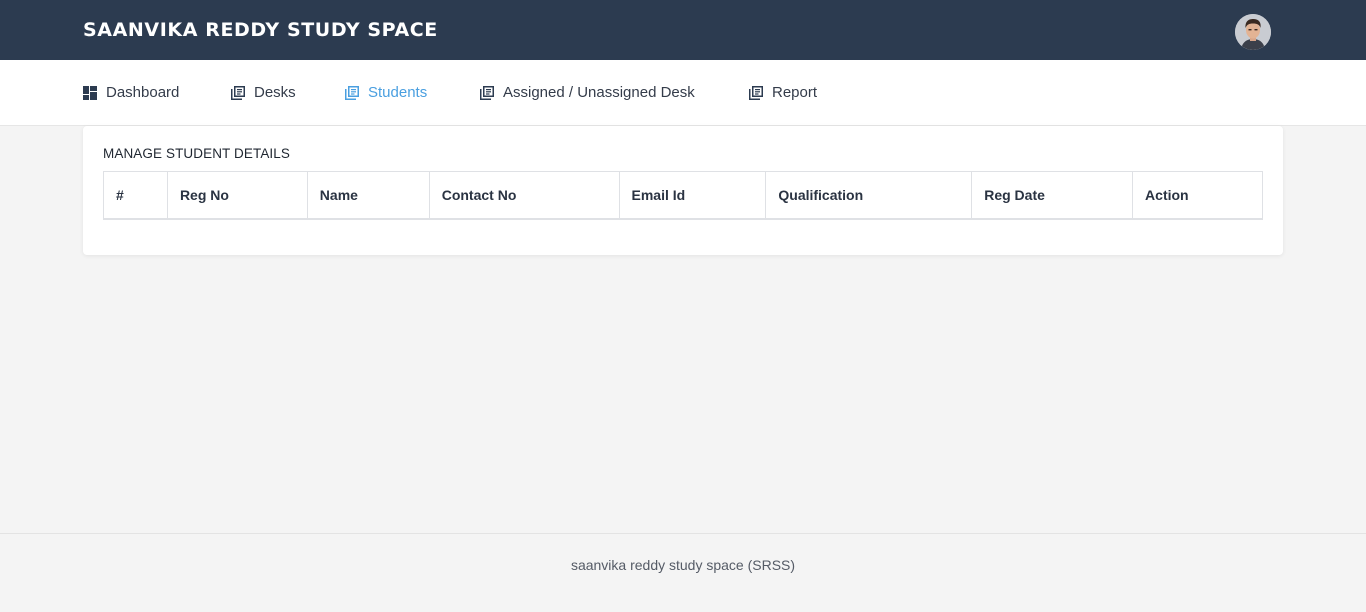  Describe the element at coordinates (260, 30) in the screenshot. I see `brand-title: SAANVIKA REDDY STUDY SPACE` at that location.